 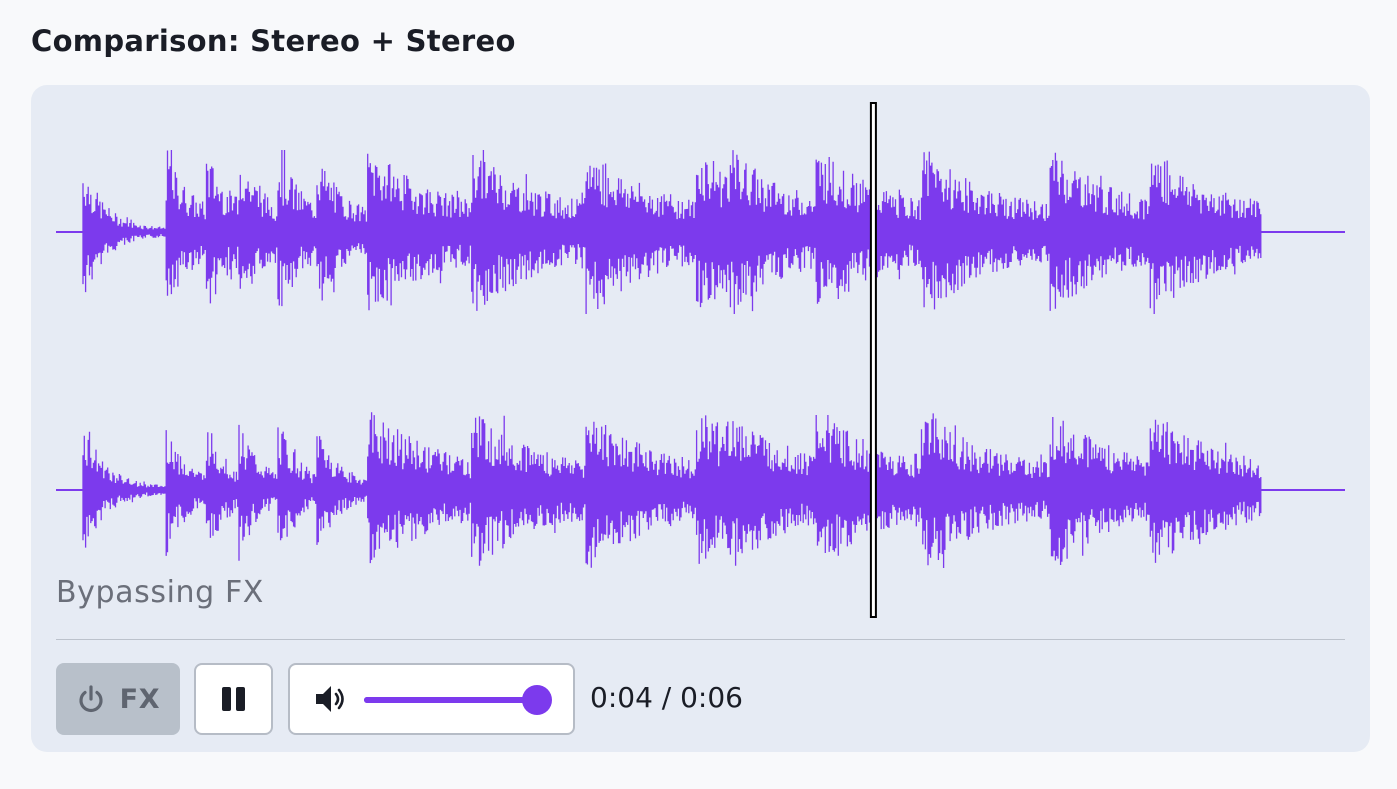 I want to click on volume-slider-track, so click(x=451, y=700).